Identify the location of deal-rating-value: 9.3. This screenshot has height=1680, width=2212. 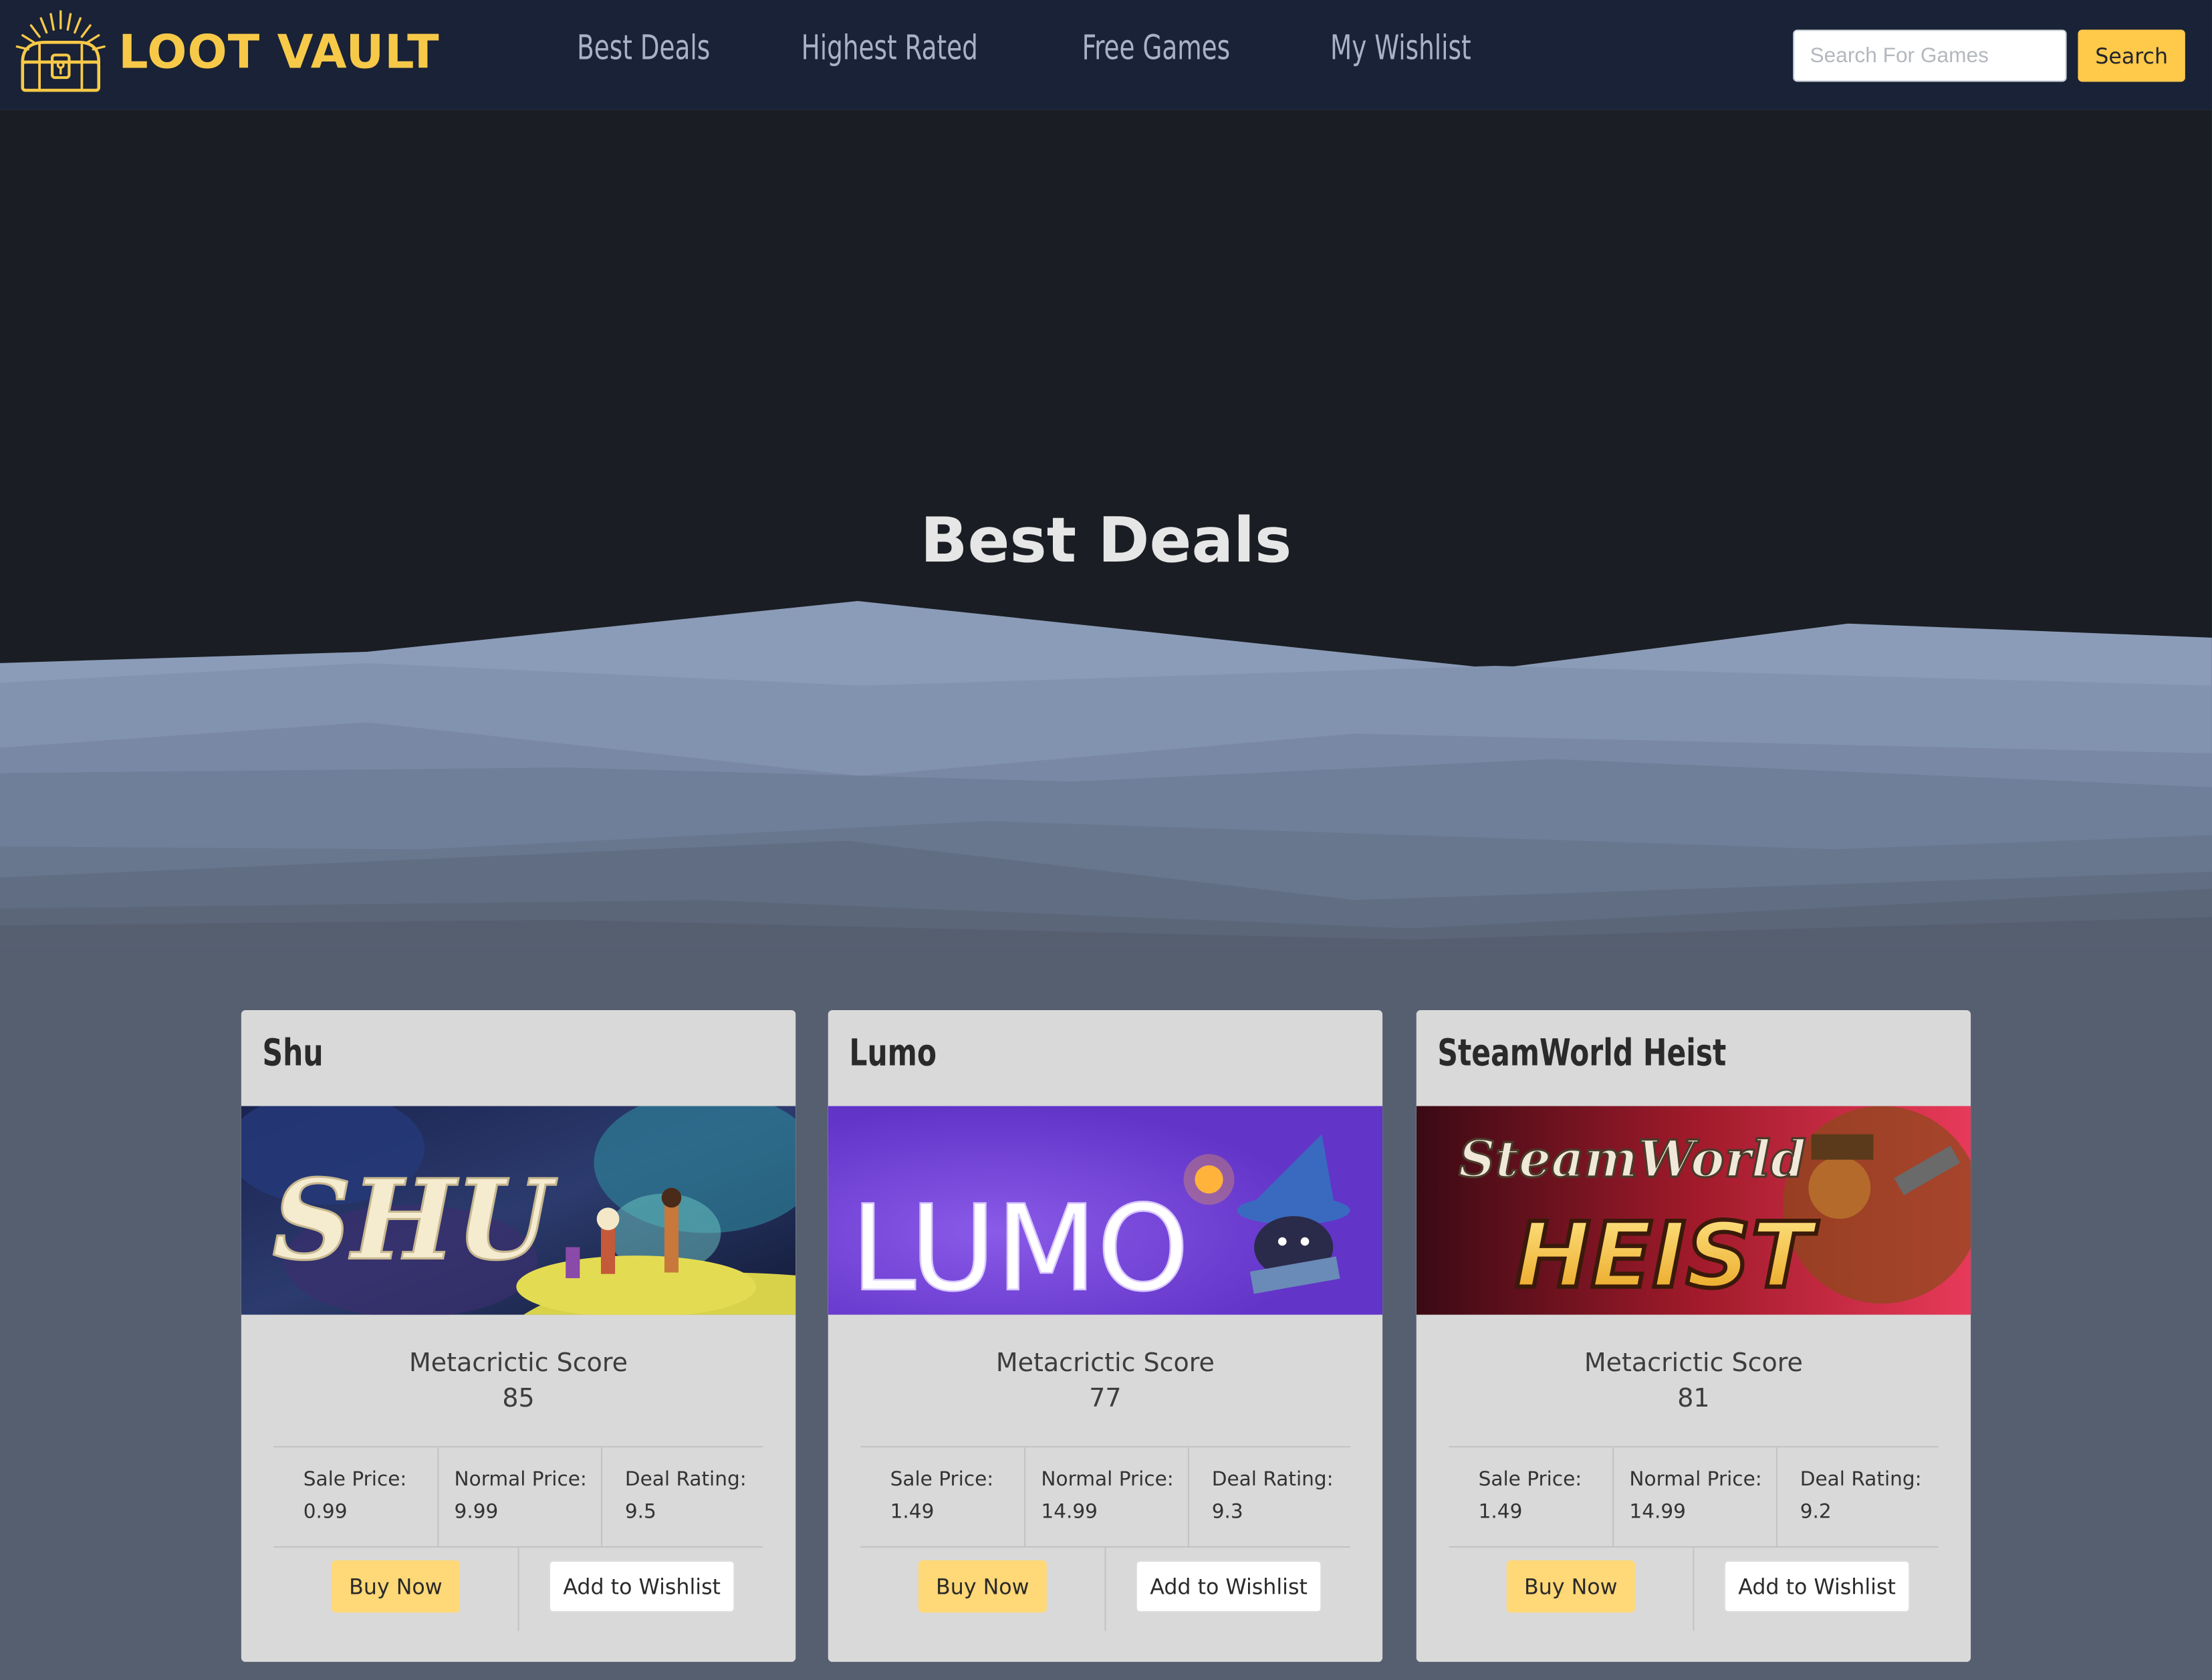
(1227, 1512).